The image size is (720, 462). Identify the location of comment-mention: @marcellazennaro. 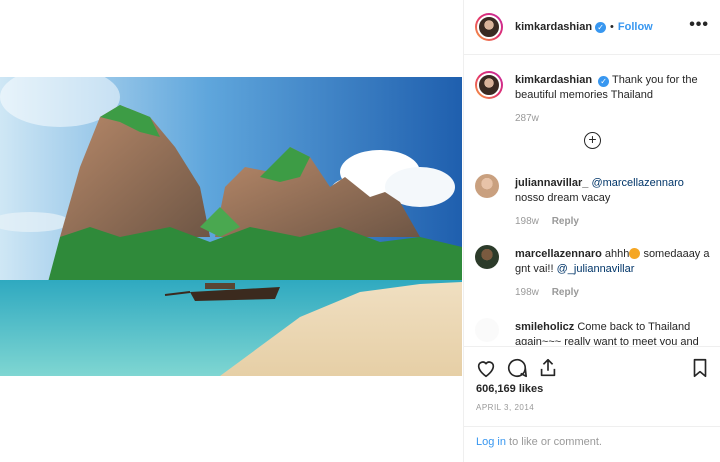
(637, 183).